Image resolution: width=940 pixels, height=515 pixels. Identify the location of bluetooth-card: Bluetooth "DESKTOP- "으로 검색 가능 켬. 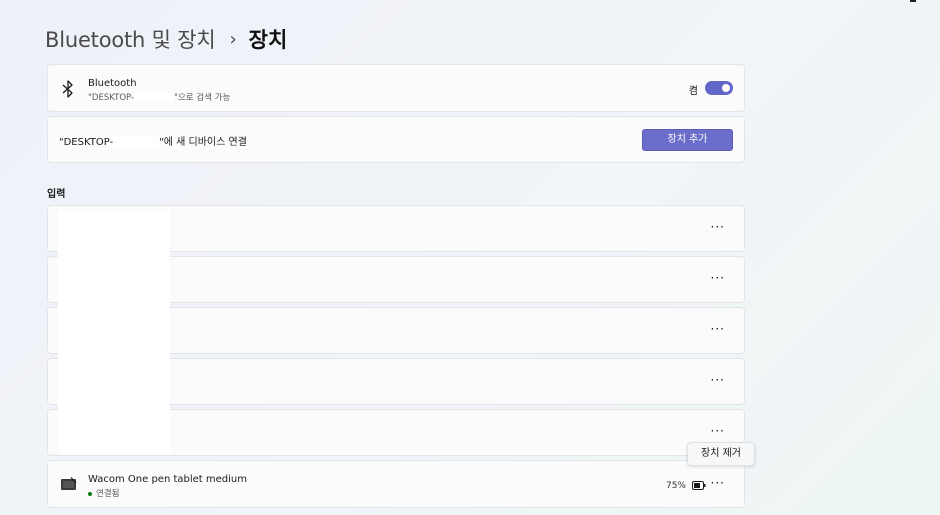
(396, 88).